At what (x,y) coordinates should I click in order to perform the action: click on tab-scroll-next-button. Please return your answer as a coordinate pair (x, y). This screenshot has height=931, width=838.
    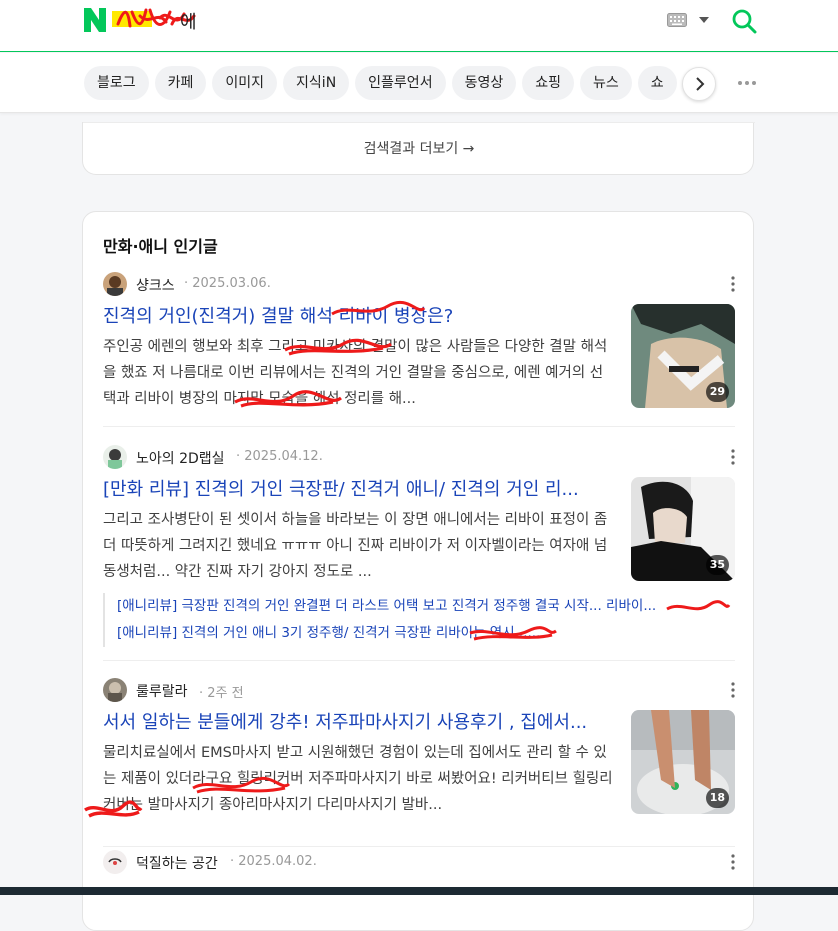
    Looking at the image, I should click on (699, 84).